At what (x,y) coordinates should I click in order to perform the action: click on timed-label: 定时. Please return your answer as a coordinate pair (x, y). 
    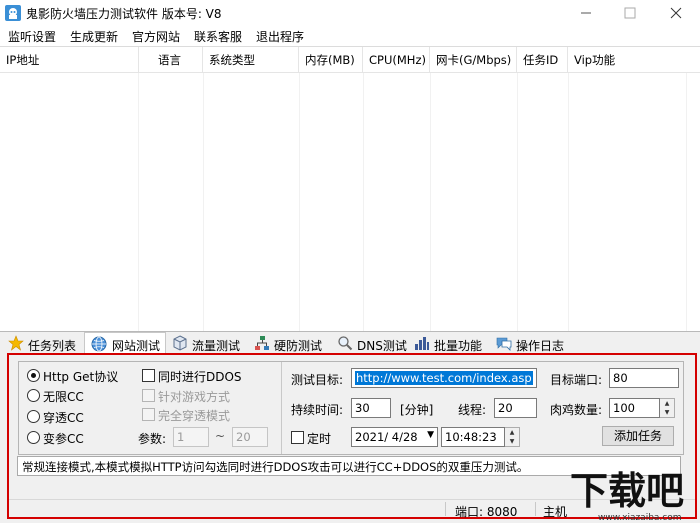
    Looking at the image, I should click on (319, 439).